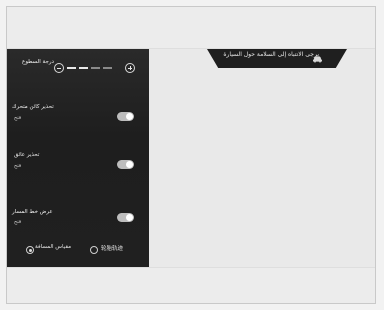 This screenshot has height=310, width=384. I want to click on setting-status-obstacle: فتح, so click(18, 166).